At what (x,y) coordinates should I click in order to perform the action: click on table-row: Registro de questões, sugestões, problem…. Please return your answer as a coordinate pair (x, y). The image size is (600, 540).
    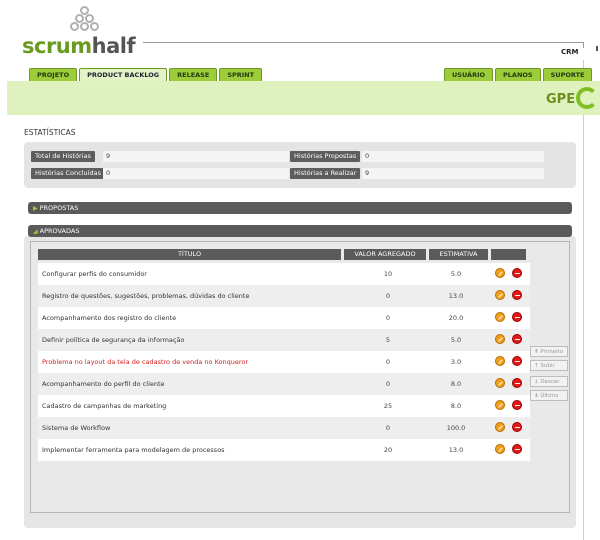
    Looking at the image, I should click on (284, 296).